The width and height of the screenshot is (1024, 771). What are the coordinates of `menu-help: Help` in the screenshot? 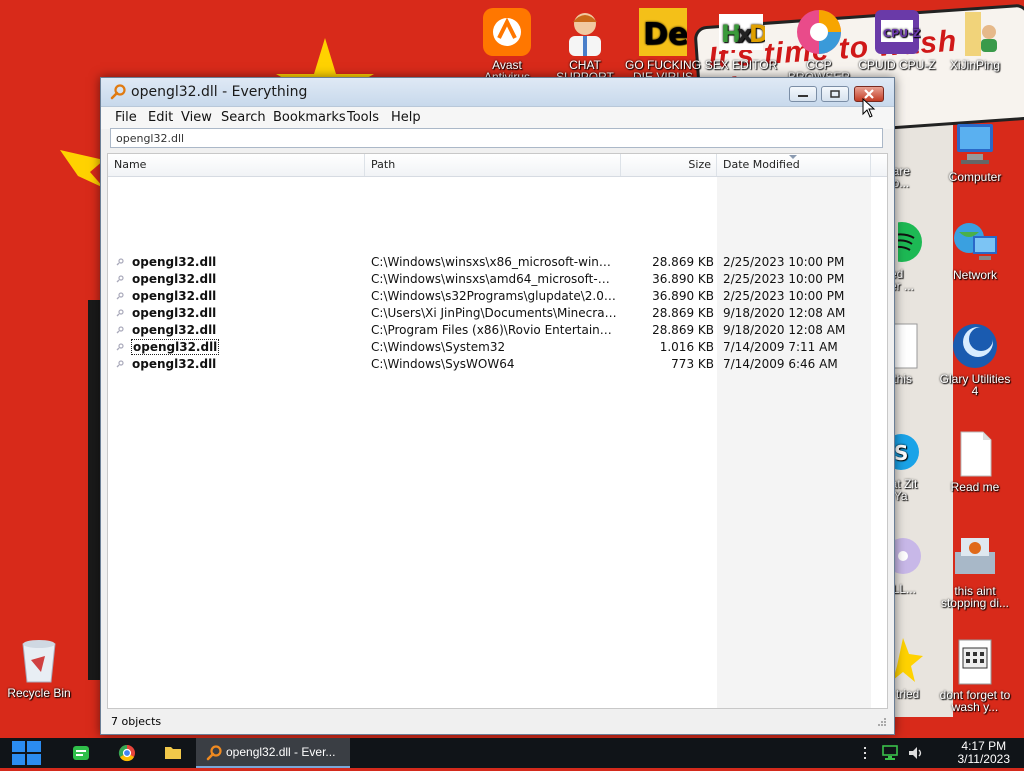 It's located at (406, 117).